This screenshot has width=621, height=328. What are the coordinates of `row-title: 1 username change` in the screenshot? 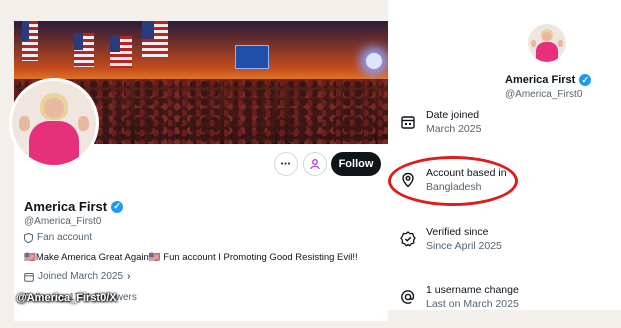 It's located at (472, 290).